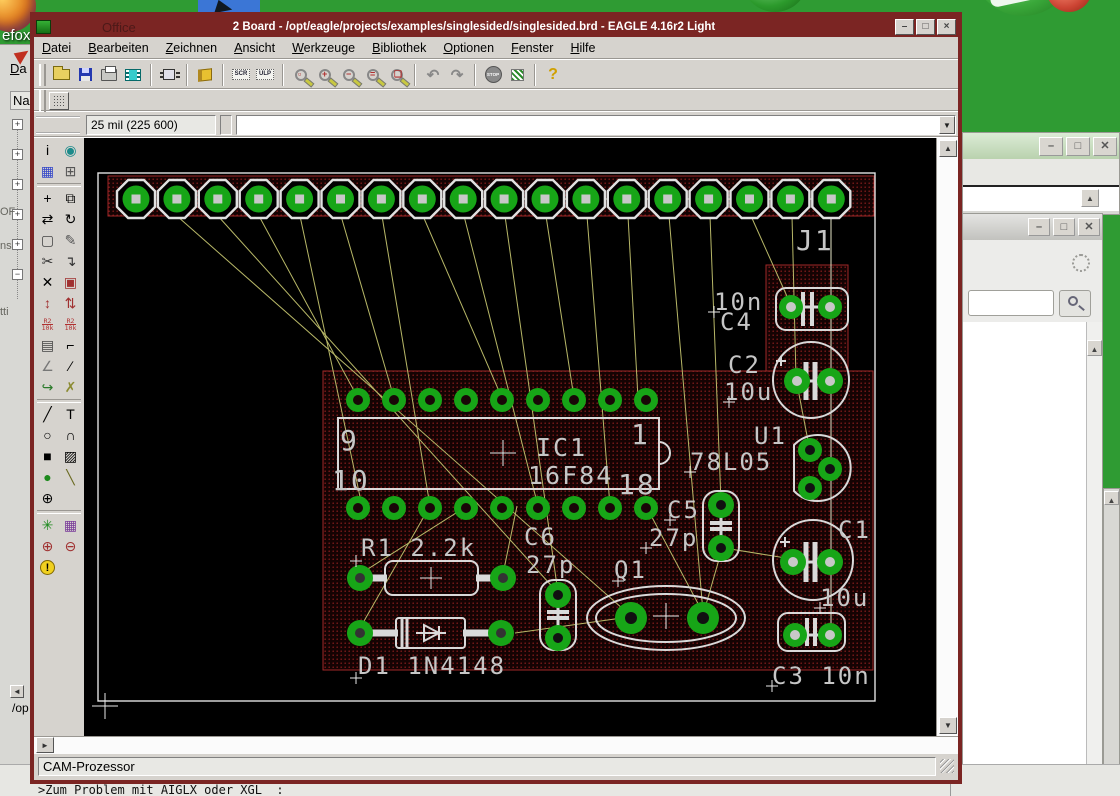  What do you see at coordinates (457, 75) in the screenshot?
I see `redo-button: ↷` at bounding box center [457, 75].